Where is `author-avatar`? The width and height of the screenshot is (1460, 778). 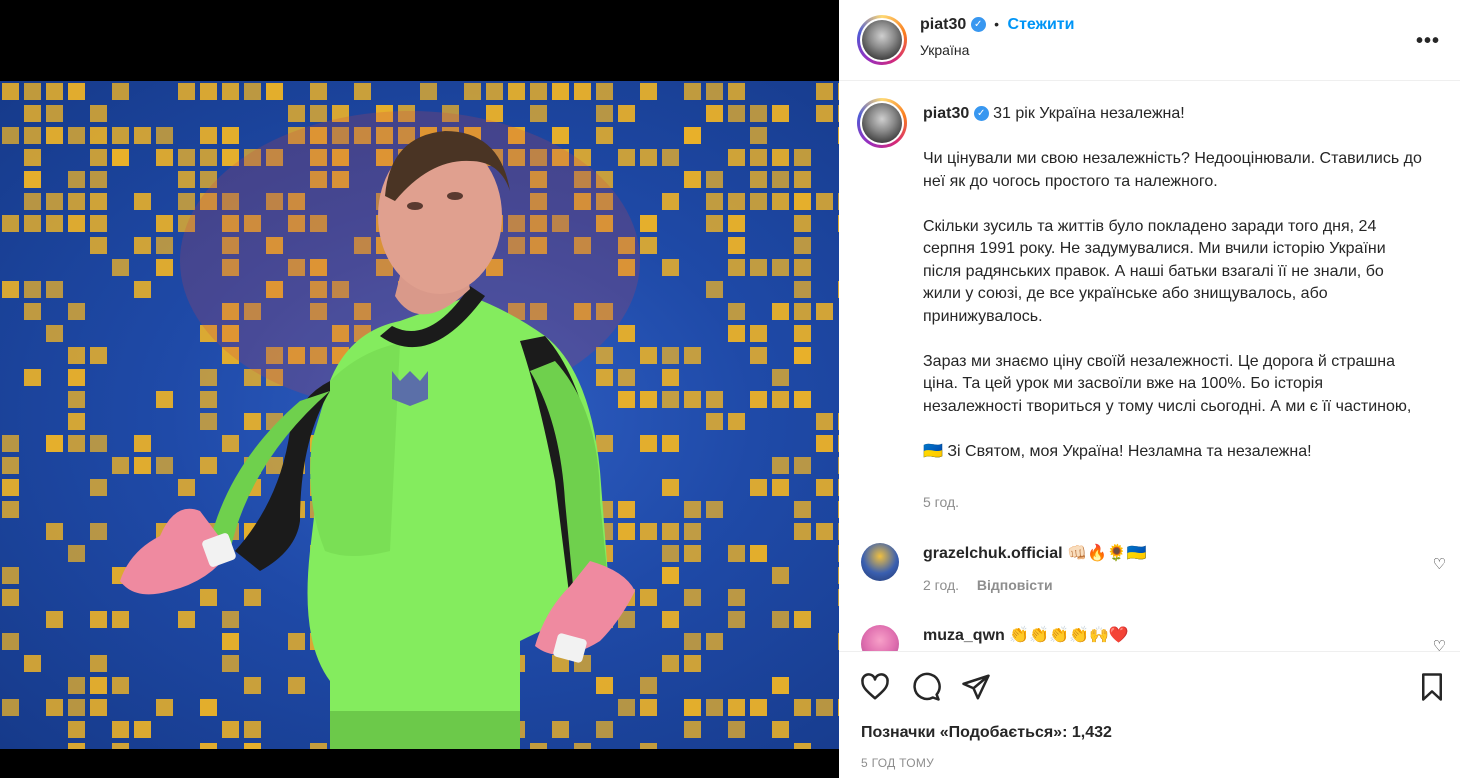
author-avatar is located at coordinates (882, 40).